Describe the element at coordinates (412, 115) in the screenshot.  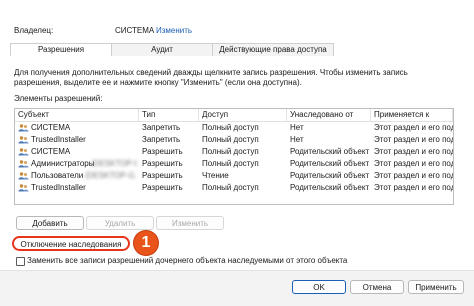
I see `column-applies: Применяется к` at that location.